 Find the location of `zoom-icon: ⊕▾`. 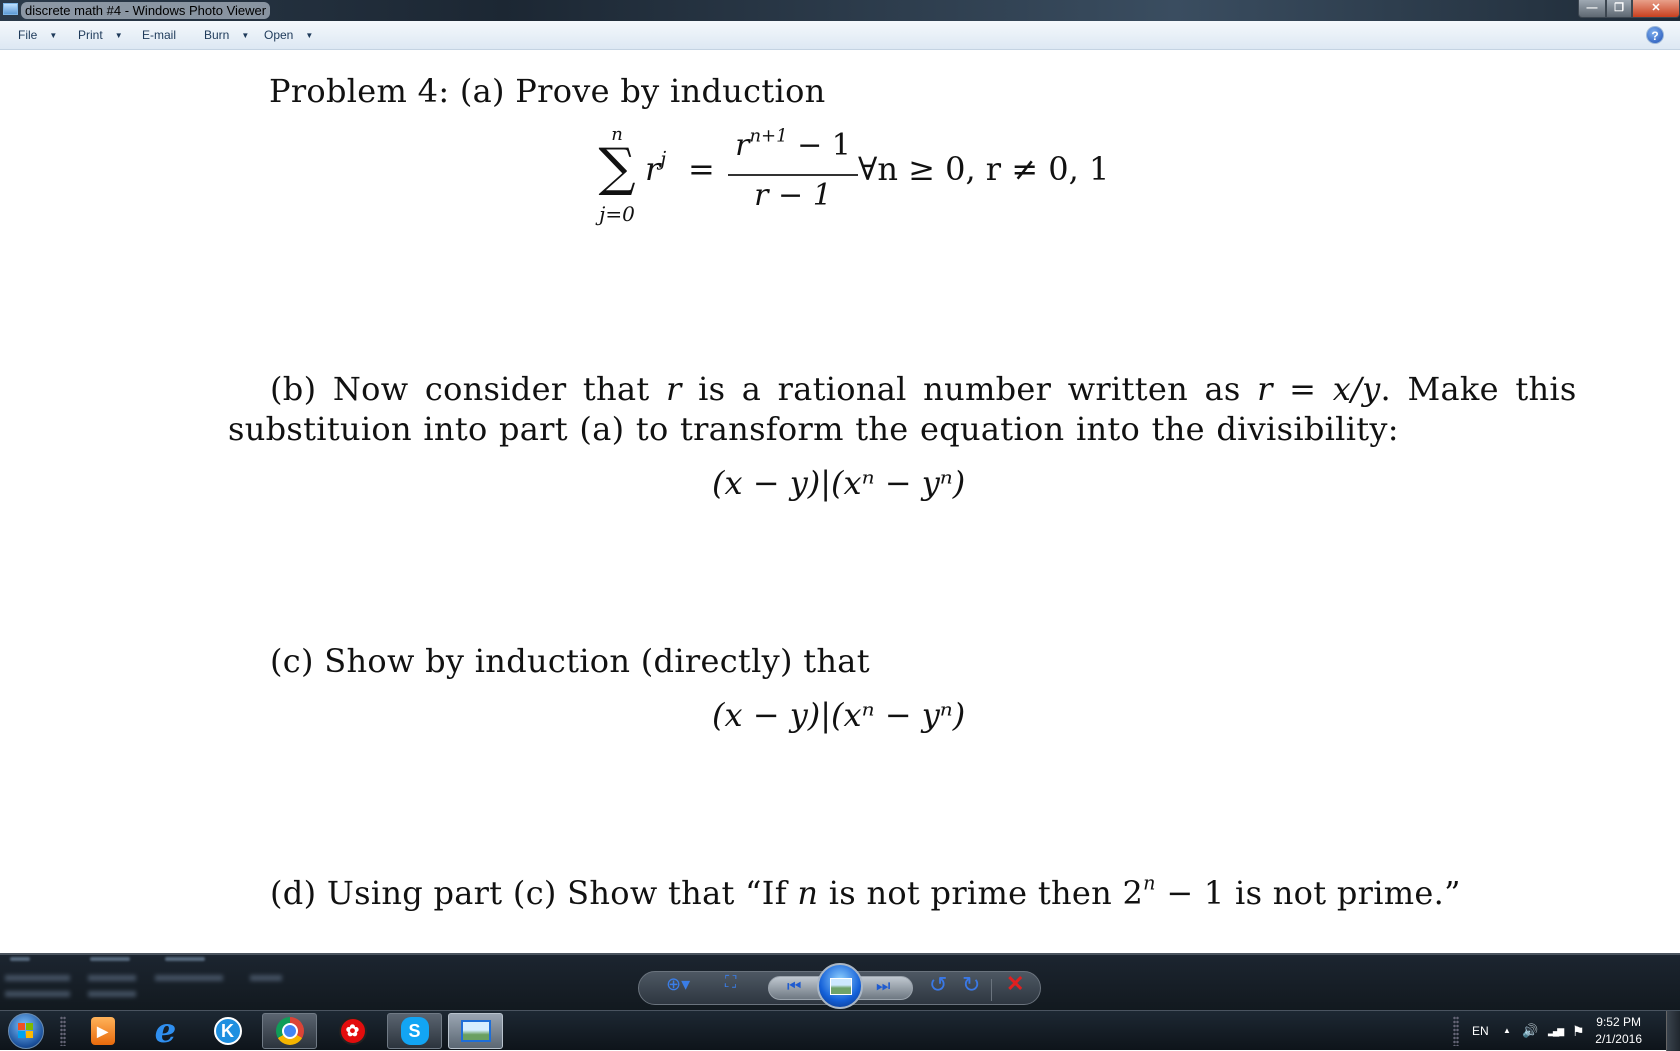

zoom-icon: ⊕▾ is located at coordinates (678, 984).